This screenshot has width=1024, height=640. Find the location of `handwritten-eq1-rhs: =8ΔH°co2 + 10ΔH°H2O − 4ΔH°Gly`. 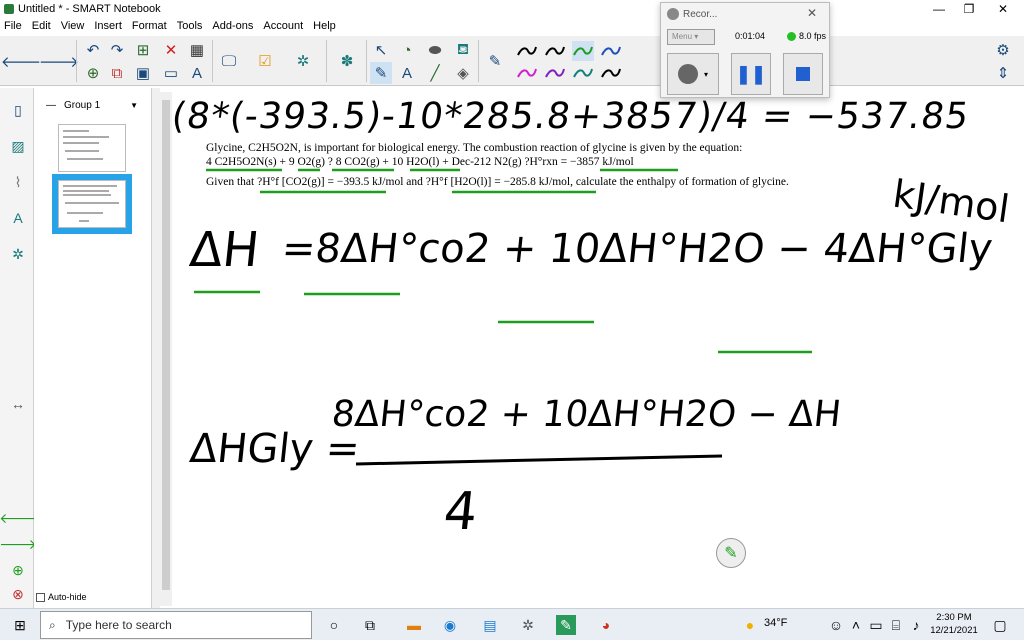

handwritten-eq1-rhs: =8ΔH°co2 + 10ΔH°H2O − 4ΔH°Gly is located at coordinates (637, 249).